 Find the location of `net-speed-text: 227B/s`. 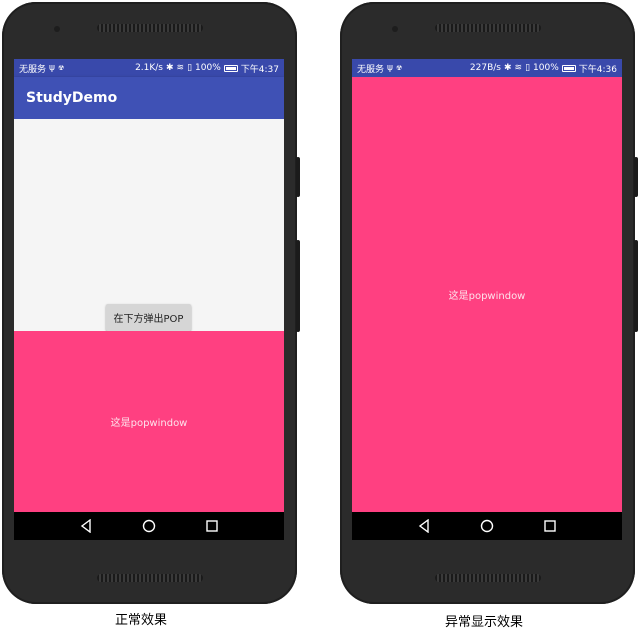

net-speed-text: 227B/s is located at coordinates (485, 68).